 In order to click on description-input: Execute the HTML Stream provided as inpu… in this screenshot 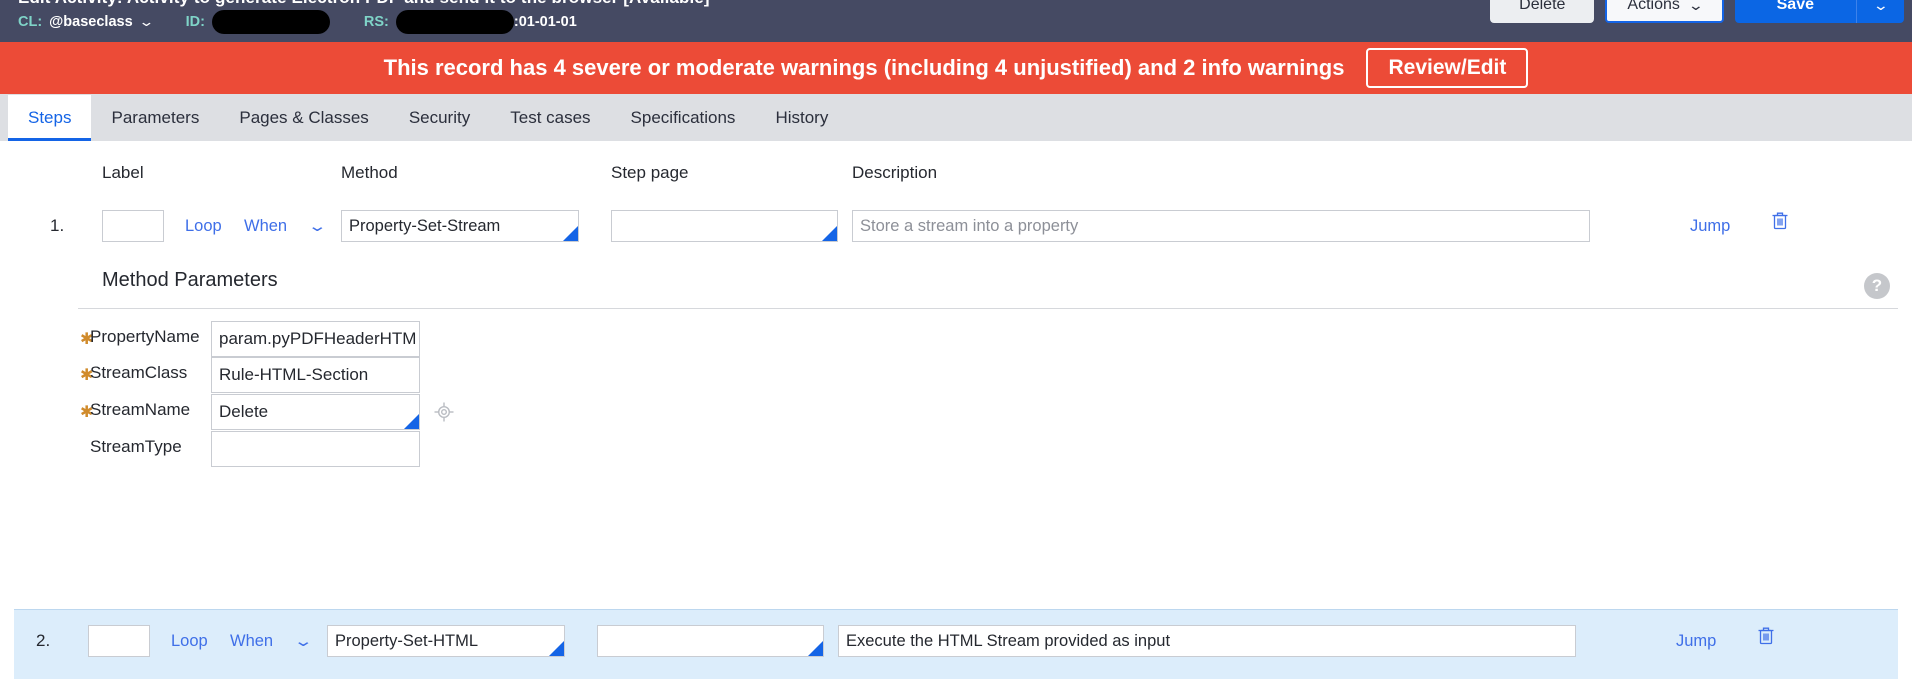, I will do `click(1207, 641)`.